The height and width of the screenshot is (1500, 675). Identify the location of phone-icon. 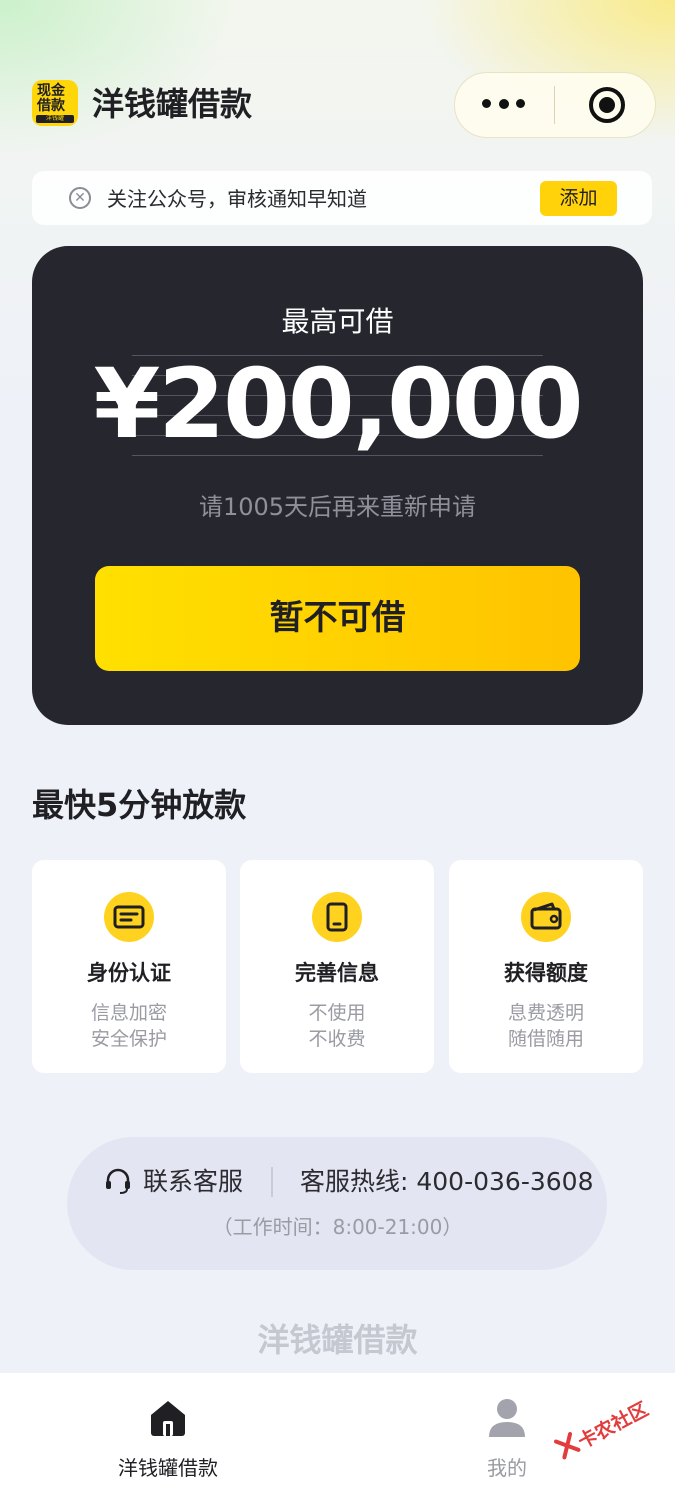
(337, 917).